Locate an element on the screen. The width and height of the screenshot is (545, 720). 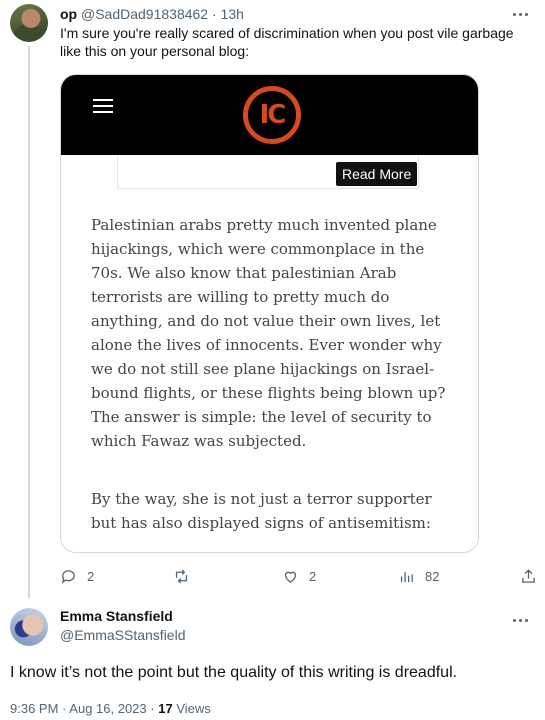
retweet-icon is located at coordinates (181, 576).